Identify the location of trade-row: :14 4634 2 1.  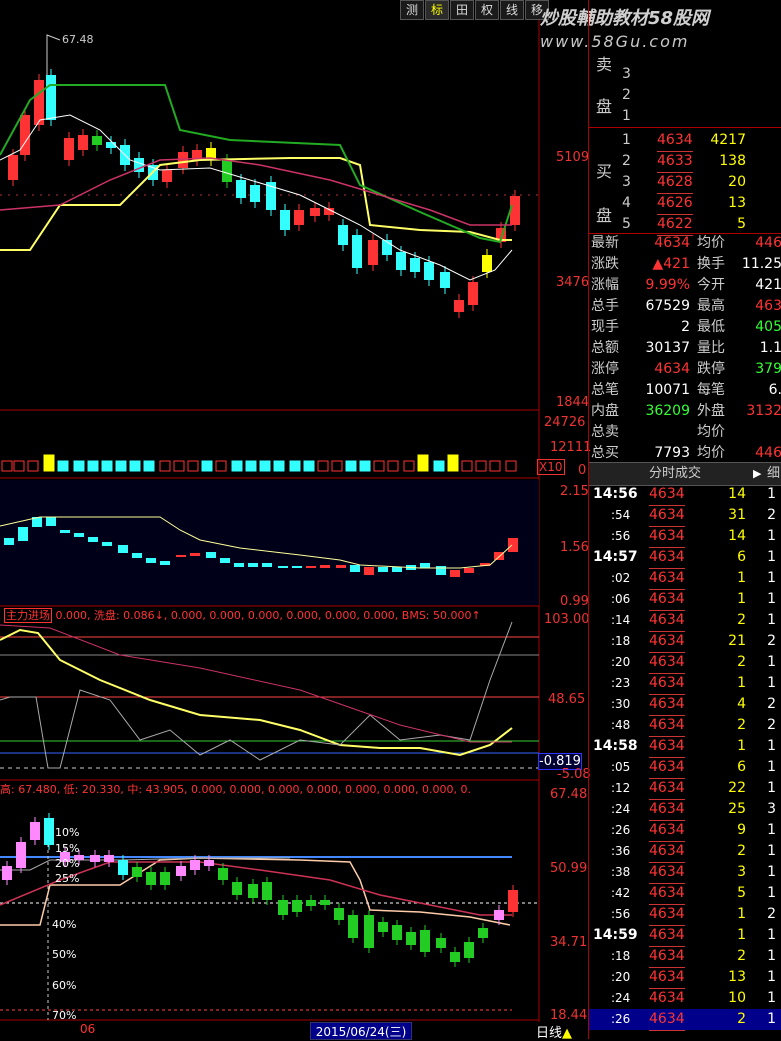
(685, 621).